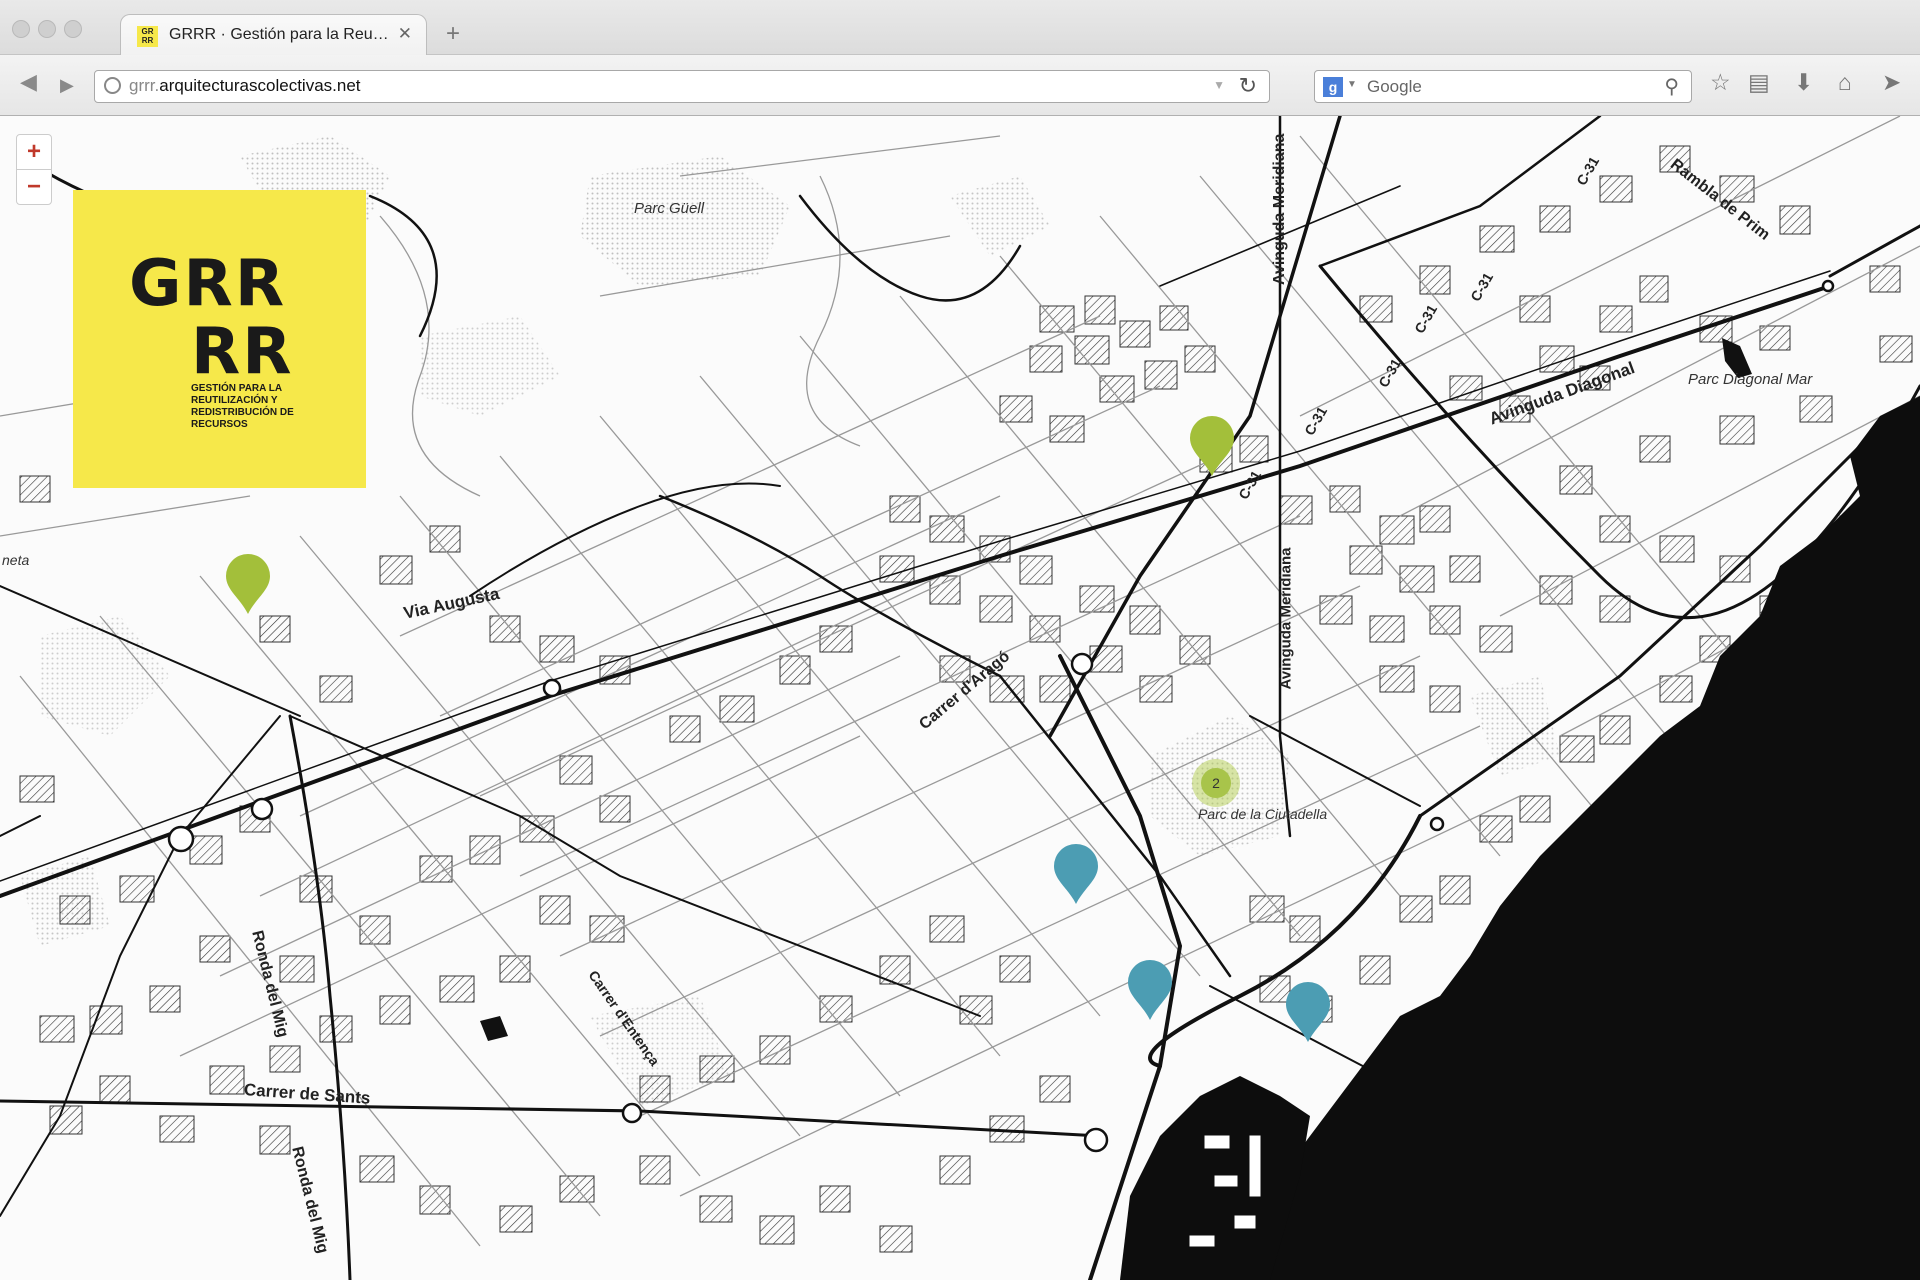 This screenshot has width=1920, height=1280. Describe the element at coordinates (1394, 87) in the screenshot. I see `search-input: Google` at that location.